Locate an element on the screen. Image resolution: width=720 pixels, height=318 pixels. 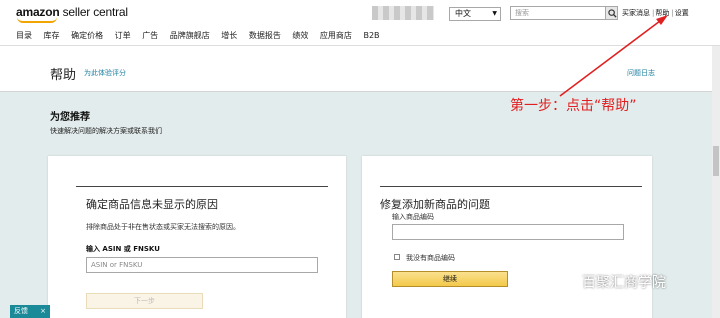
watermark-text: 百聚汇商学院 is located at coordinates (624, 283).